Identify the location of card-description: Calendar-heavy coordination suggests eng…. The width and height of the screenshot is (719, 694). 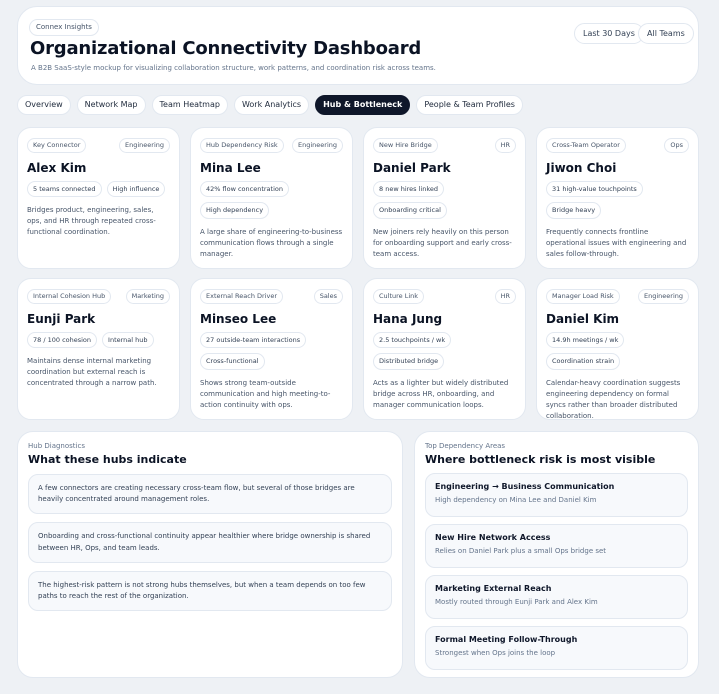
(613, 399).